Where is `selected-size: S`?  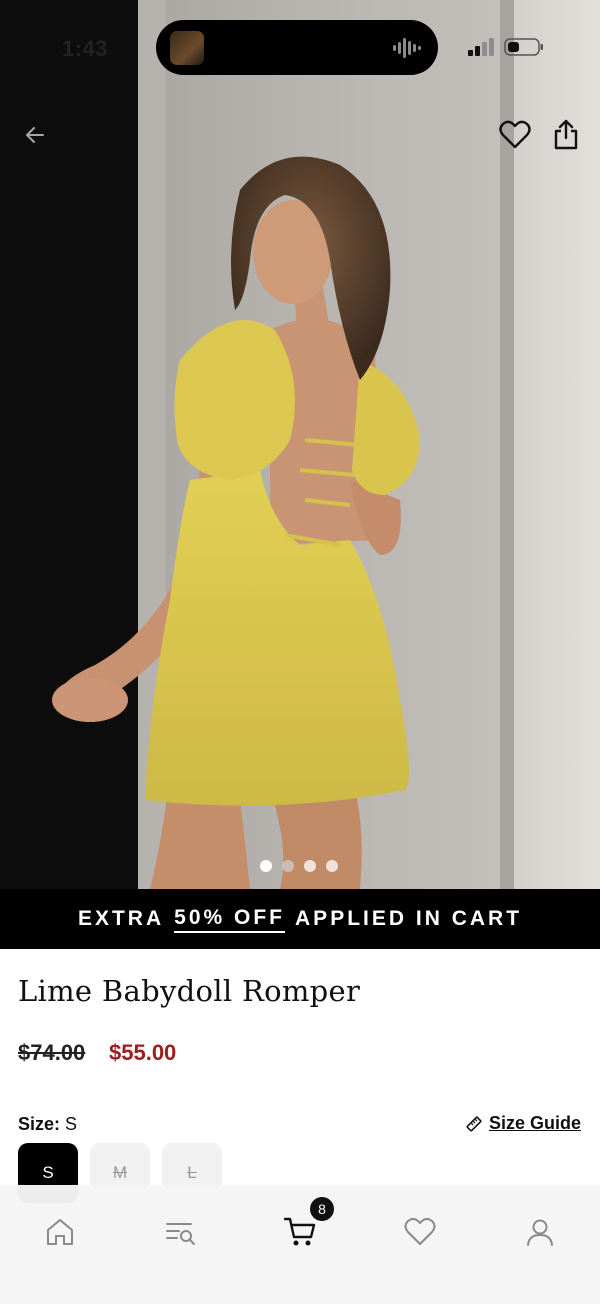 selected-size: S is located at coordinates (71, 1124).